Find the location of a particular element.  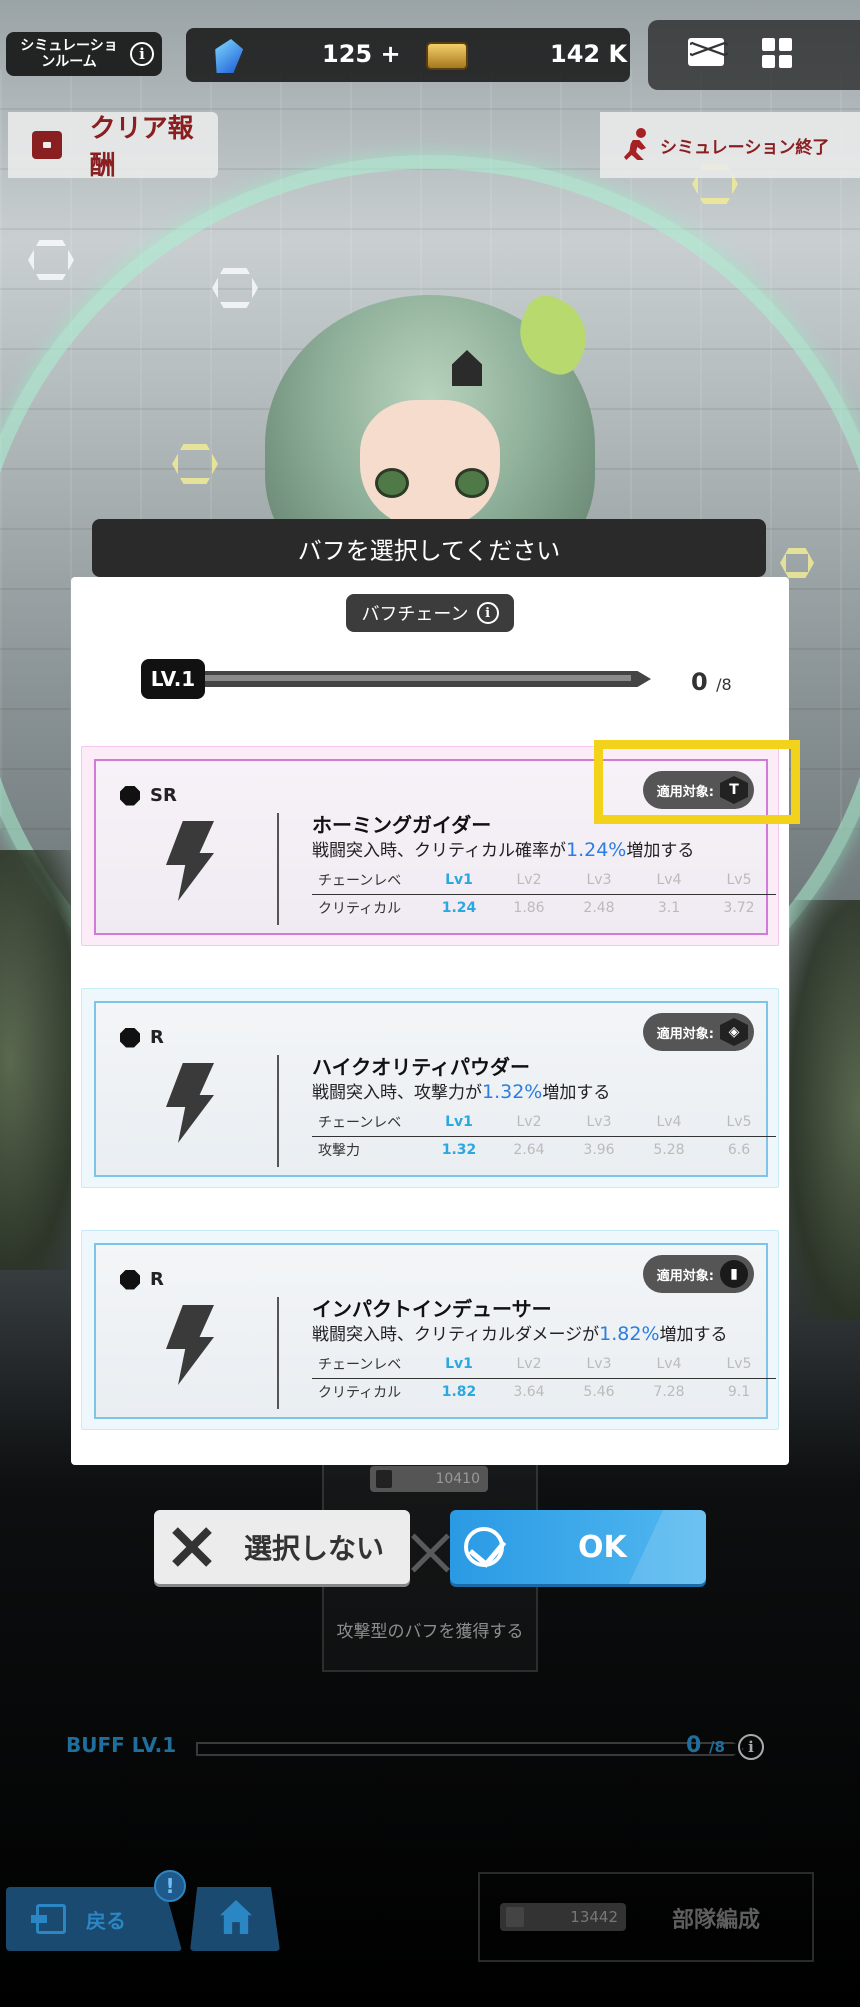

chain-level-bar is located at coordinates (426, 679).